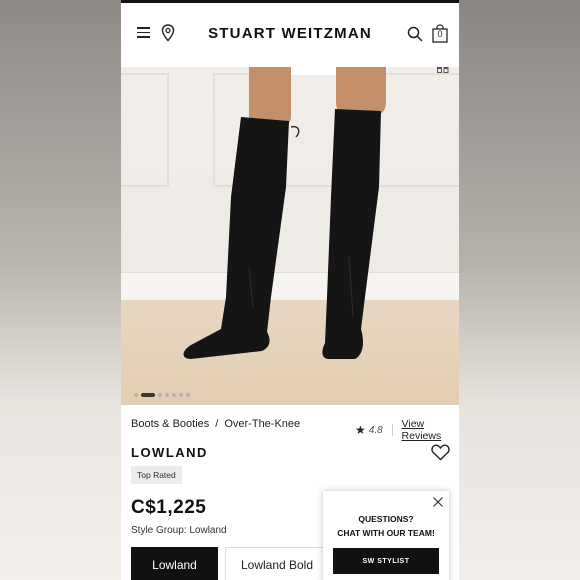 This screenshot has width=580, height=580. What do you see at coordinates (443, 70) in the screenshot?
I see `grid-view-icon` at bounding box center [443, 70].